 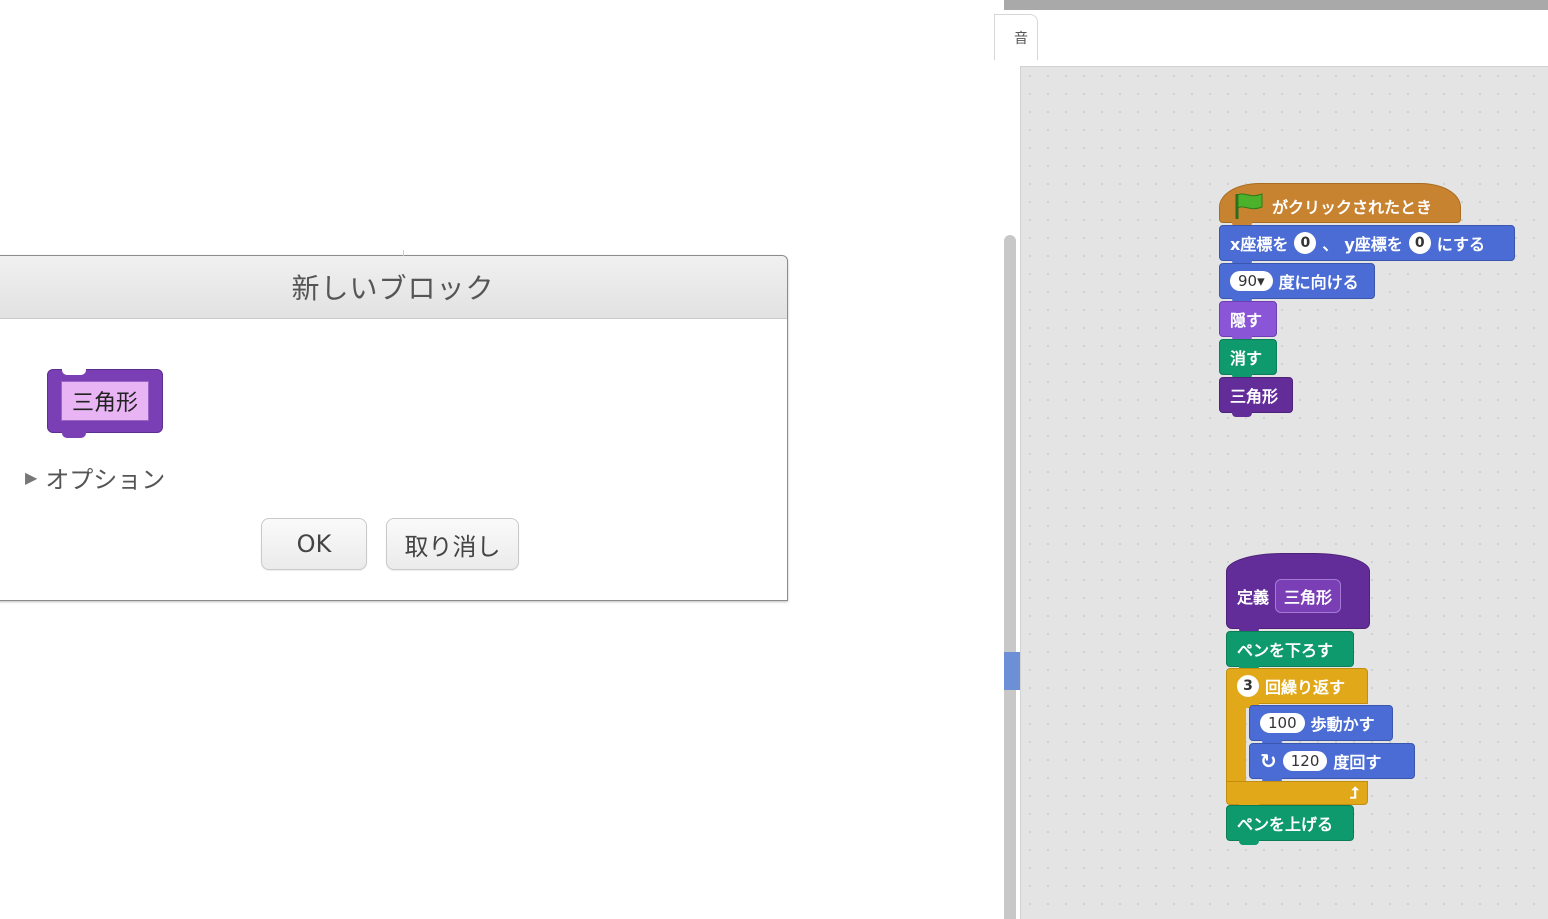 I want to click on go-to-xy-block: x座標を 0 、 y座標を 0 にする, so click(x=1367, y=245).